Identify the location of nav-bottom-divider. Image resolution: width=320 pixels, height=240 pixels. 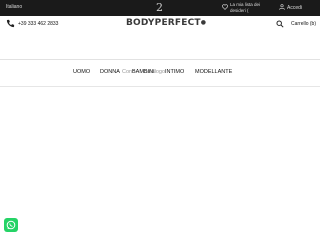
(160, 86).